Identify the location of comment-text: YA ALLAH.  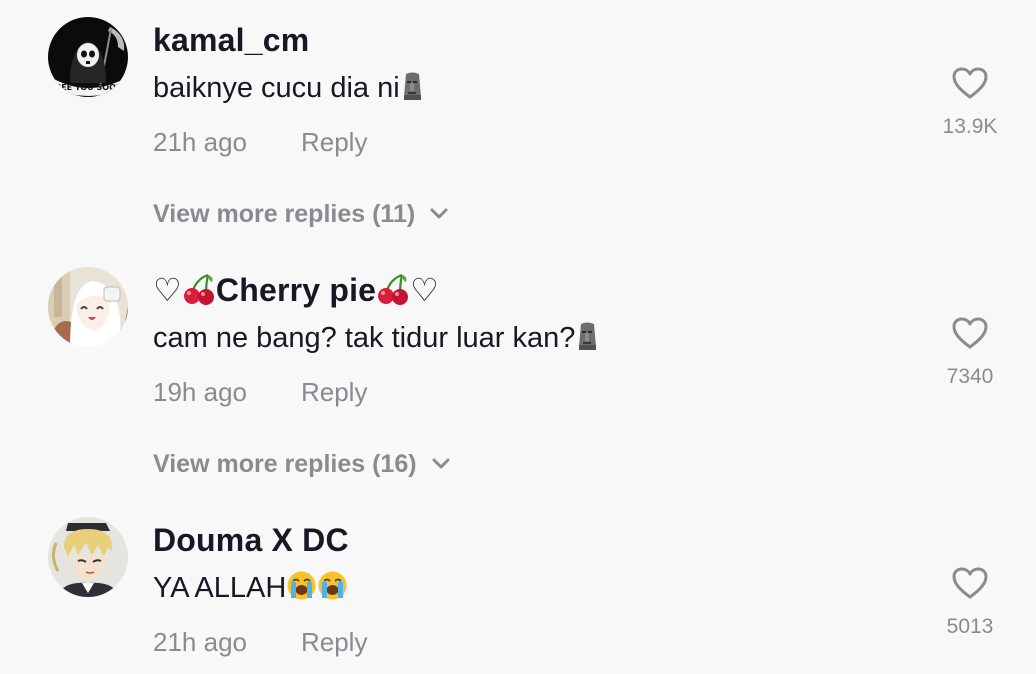
(250, 590).